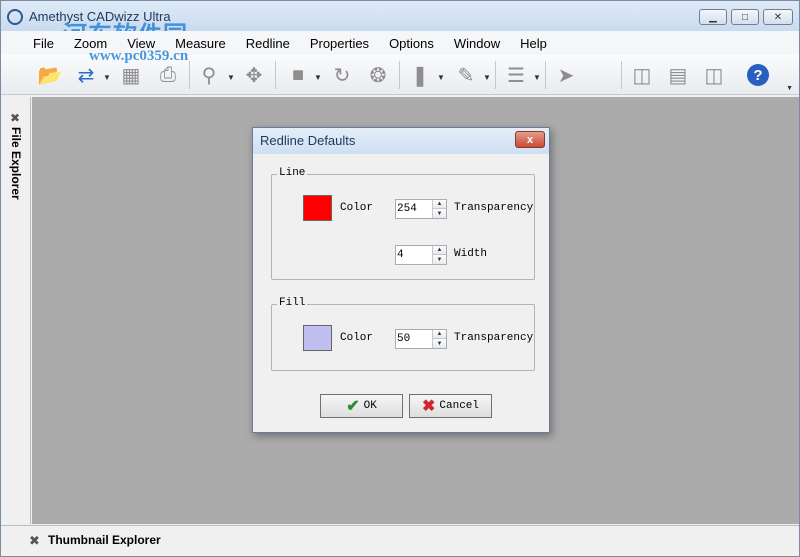 This screenshot has height=557, width=800. I want to click on maximize-button: □, so click(745, 17).